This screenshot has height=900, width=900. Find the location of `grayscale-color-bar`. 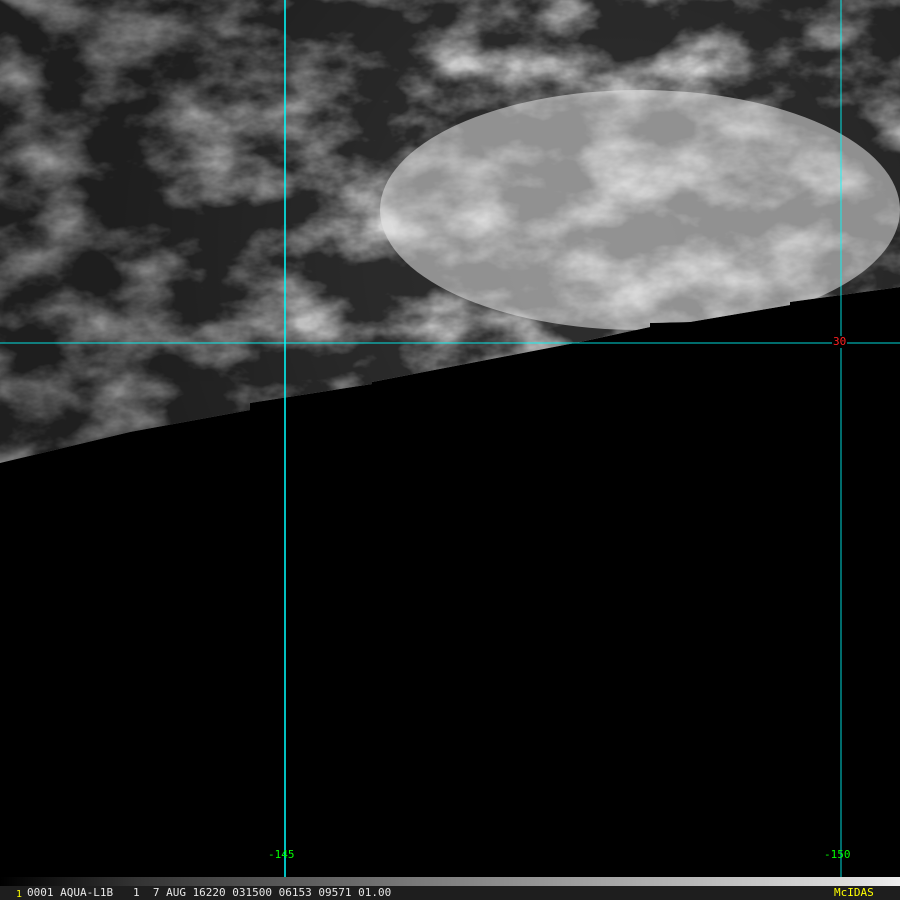

grayscale-color-bar is located at coordinates (450, 881).